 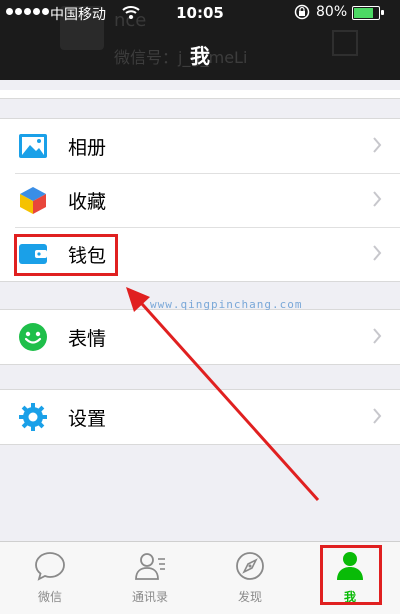 I want to click on emoji-smiley-icon, so click(x=33, y=337).